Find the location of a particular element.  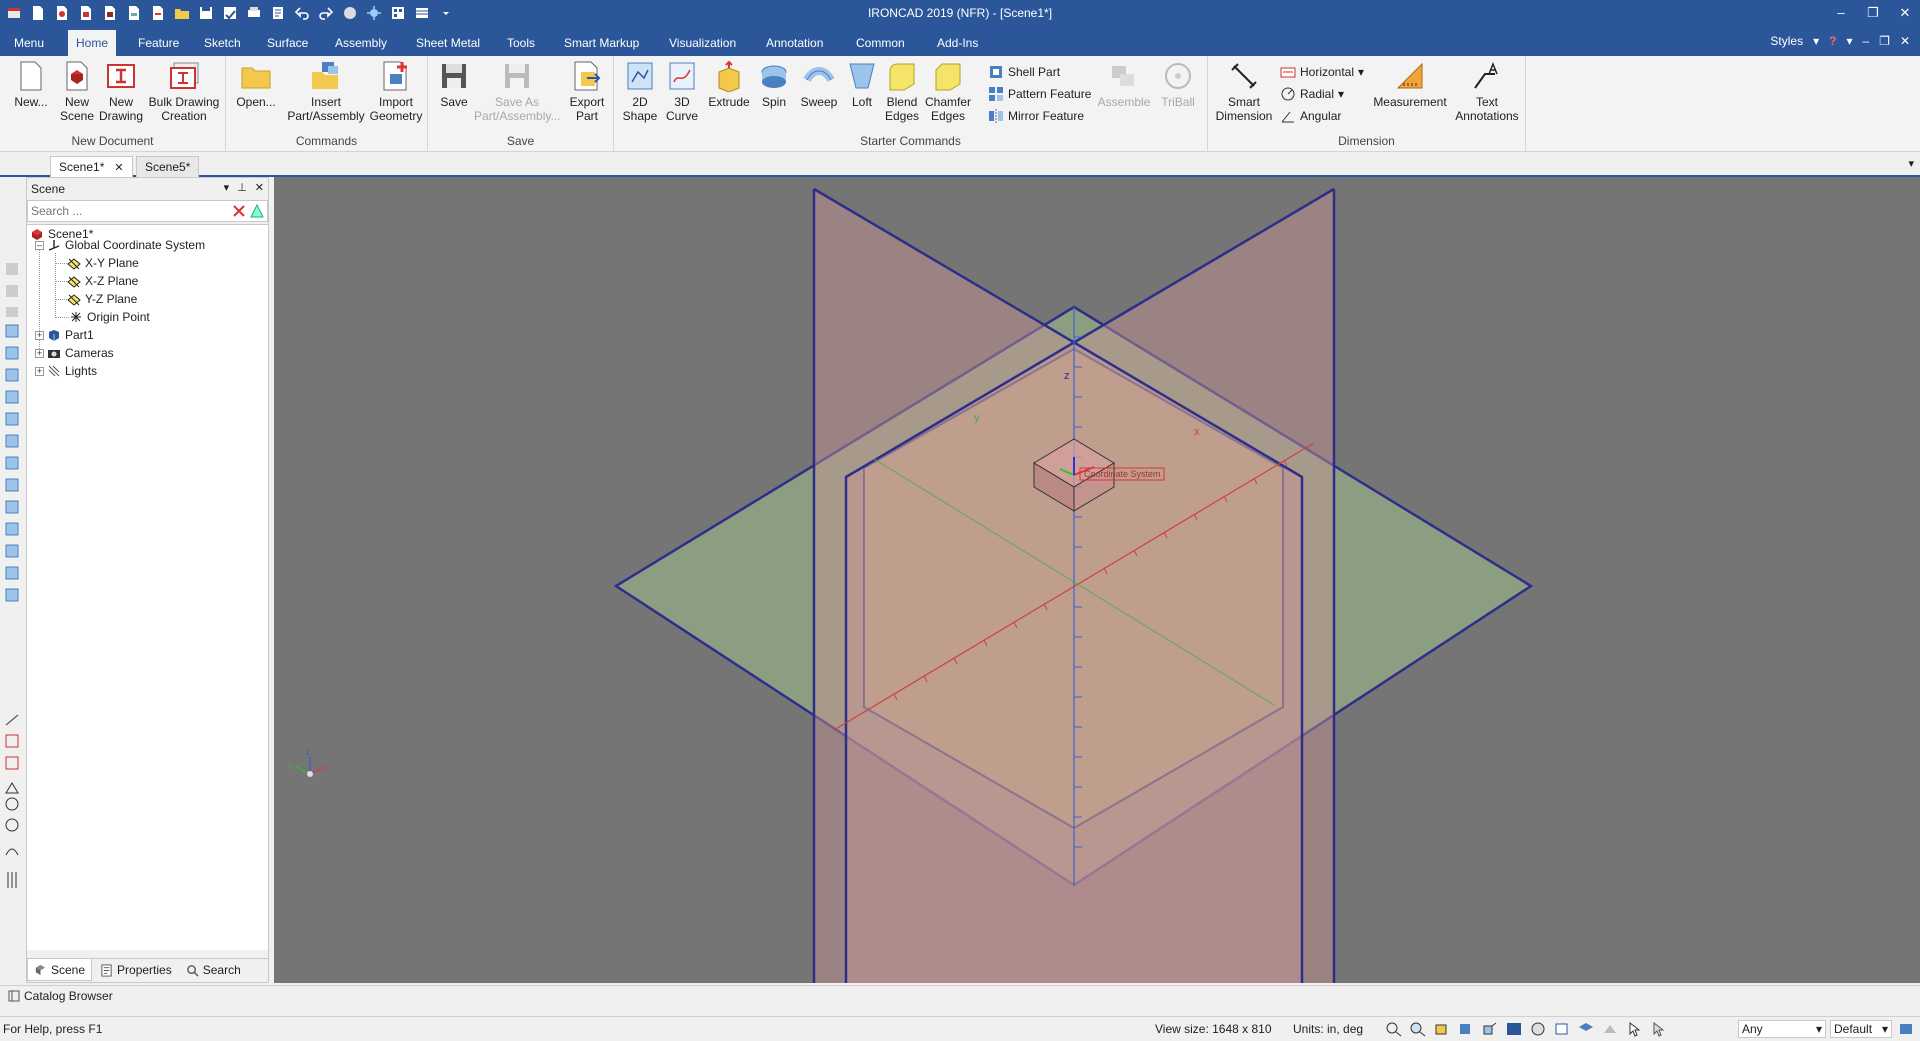

tab-assembly: Assembly is located at coordinates (361, 43).